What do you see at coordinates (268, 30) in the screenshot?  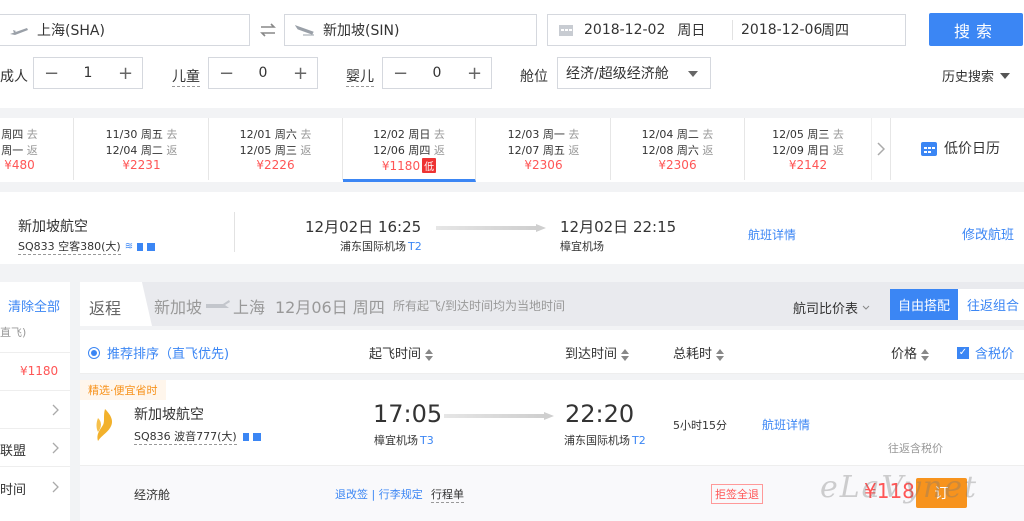 I see `swap-icon` at bounding box center [268, 30].